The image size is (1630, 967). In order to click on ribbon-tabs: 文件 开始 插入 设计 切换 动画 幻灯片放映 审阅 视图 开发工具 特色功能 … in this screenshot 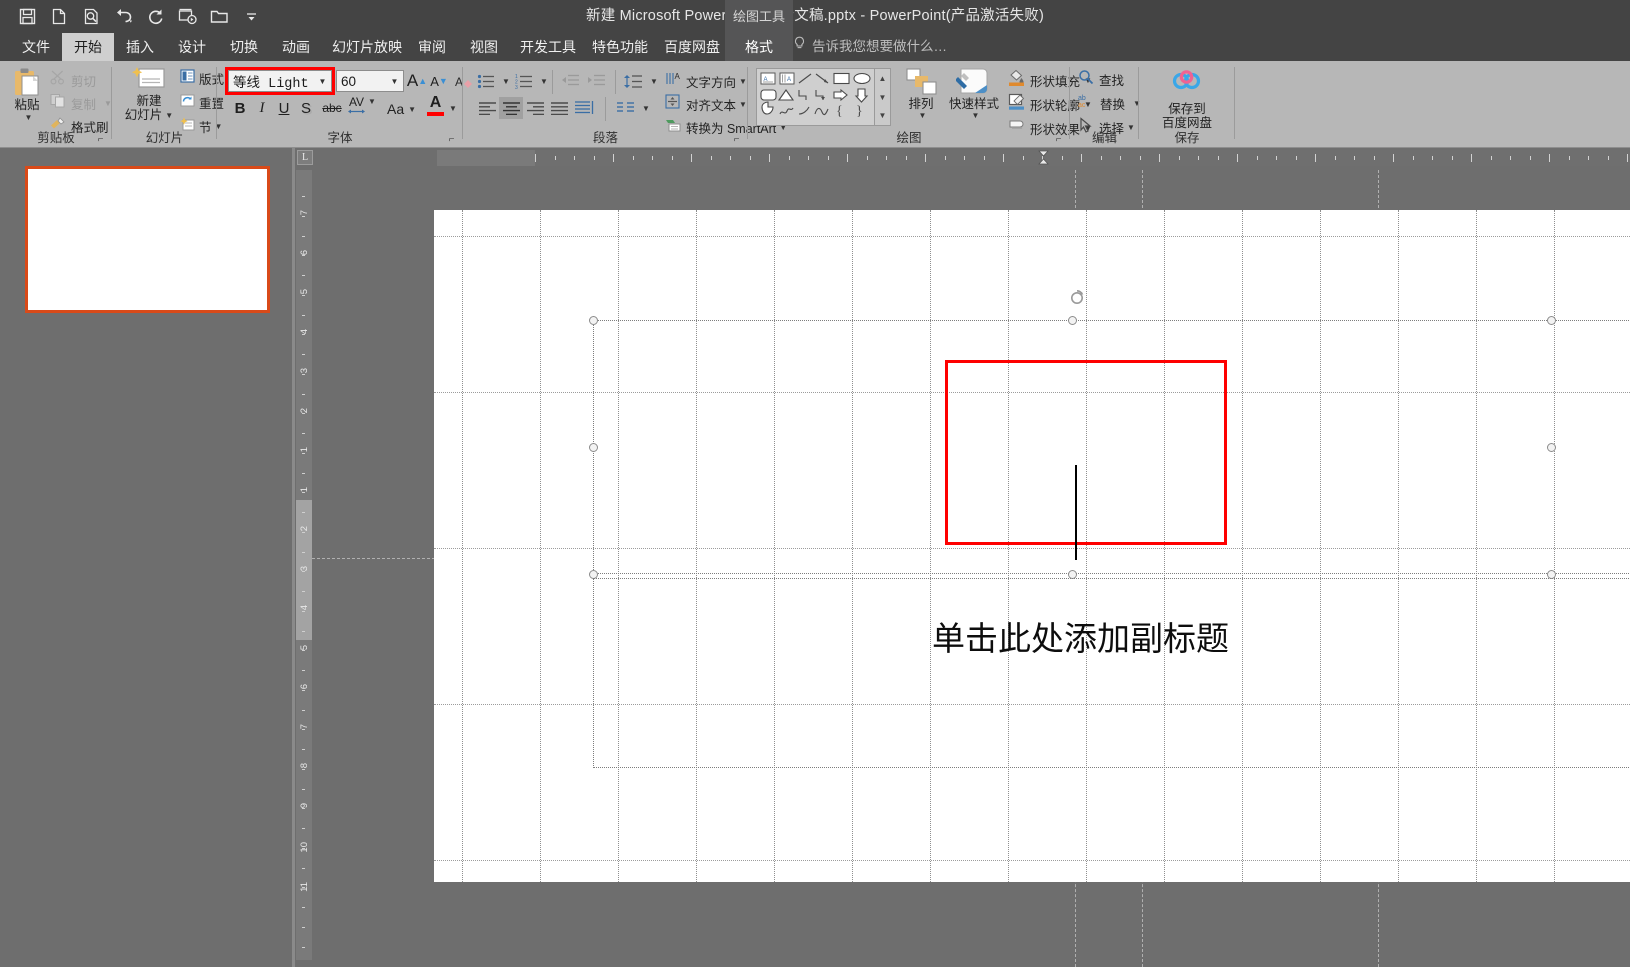, I will do `click(815, 47)`.